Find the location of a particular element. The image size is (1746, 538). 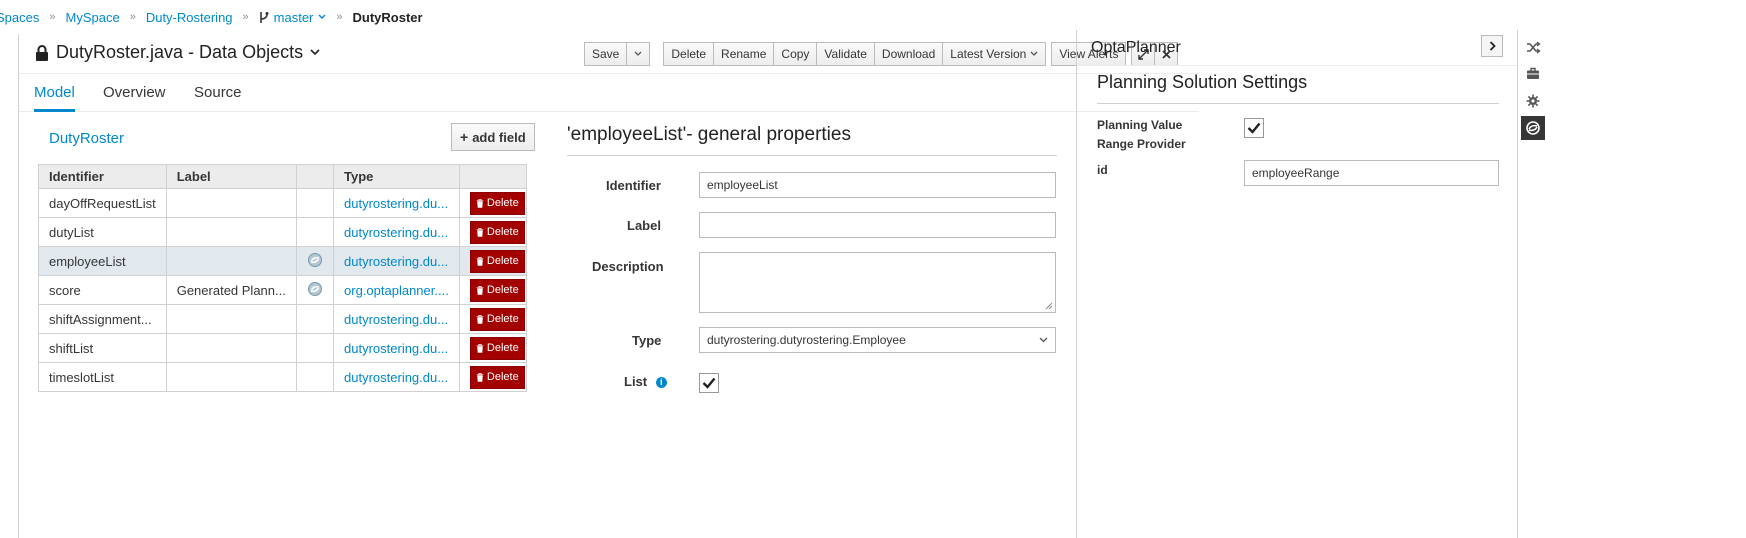

identifier-field: employeeList is located at coordinates (877, 185).